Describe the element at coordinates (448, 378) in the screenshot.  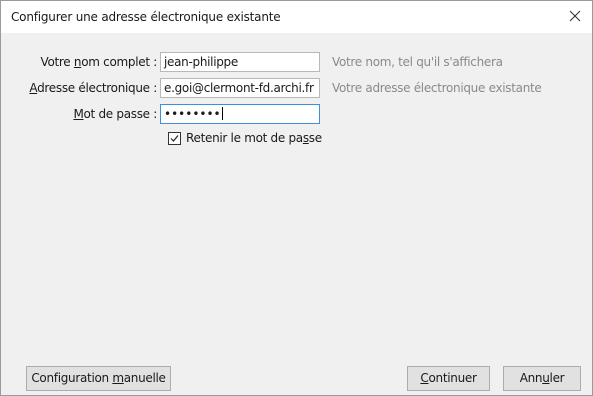
I see `continue-button: Continuer` at that location.